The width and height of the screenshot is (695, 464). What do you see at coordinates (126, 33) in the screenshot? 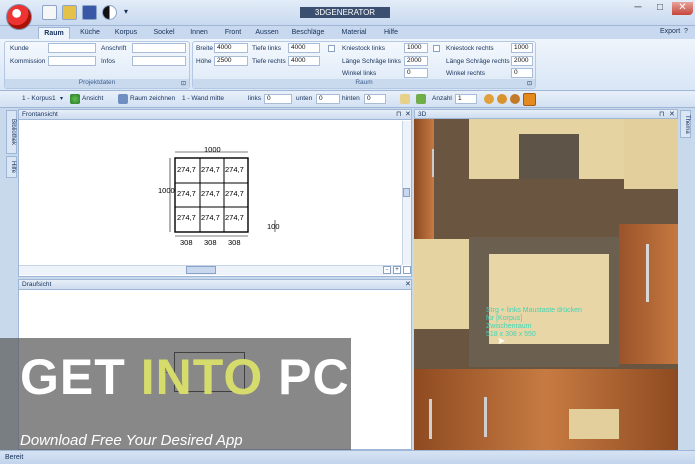
I see `tab-korpus: Korpus` at bounding box center [126, 33].